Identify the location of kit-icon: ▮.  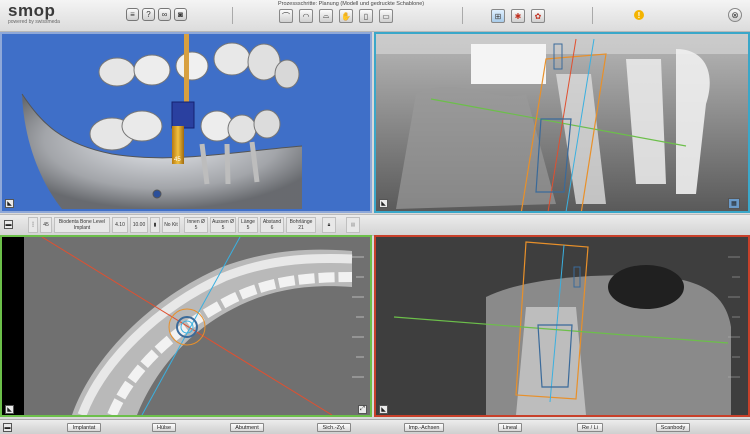
(155, 225).